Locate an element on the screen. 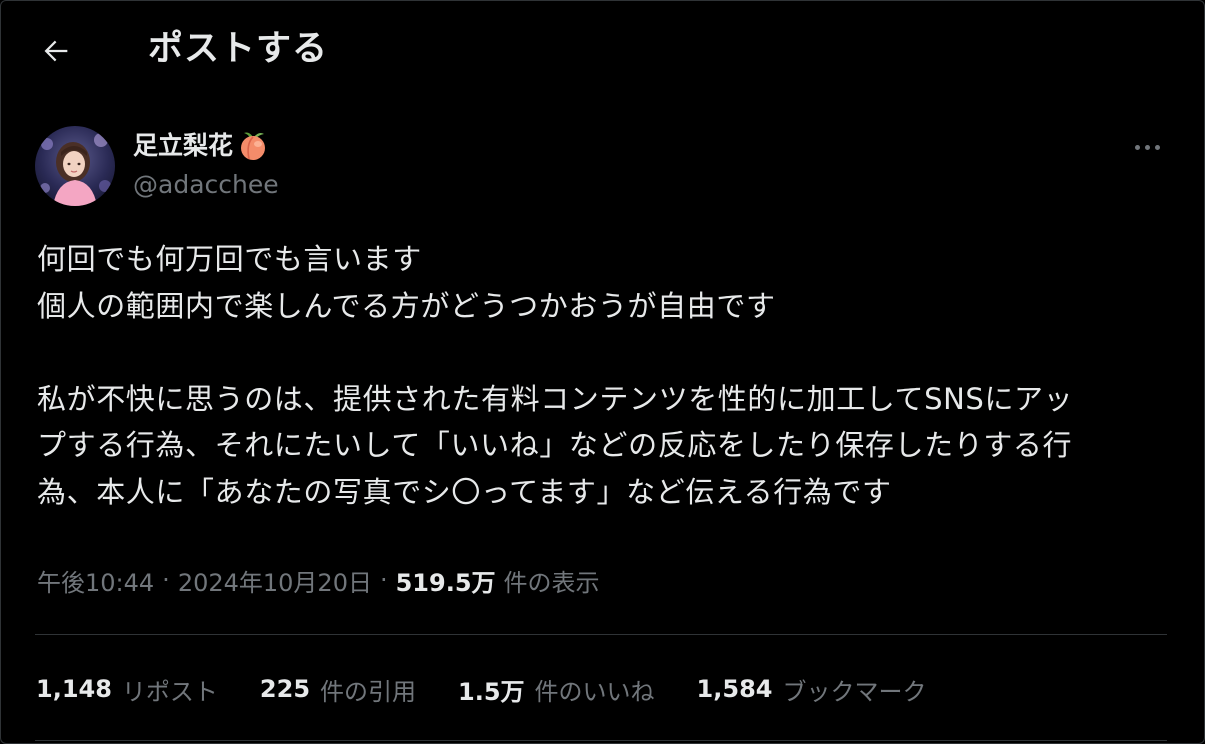  quotes-count: 225 is located at coordinates (285, 689).